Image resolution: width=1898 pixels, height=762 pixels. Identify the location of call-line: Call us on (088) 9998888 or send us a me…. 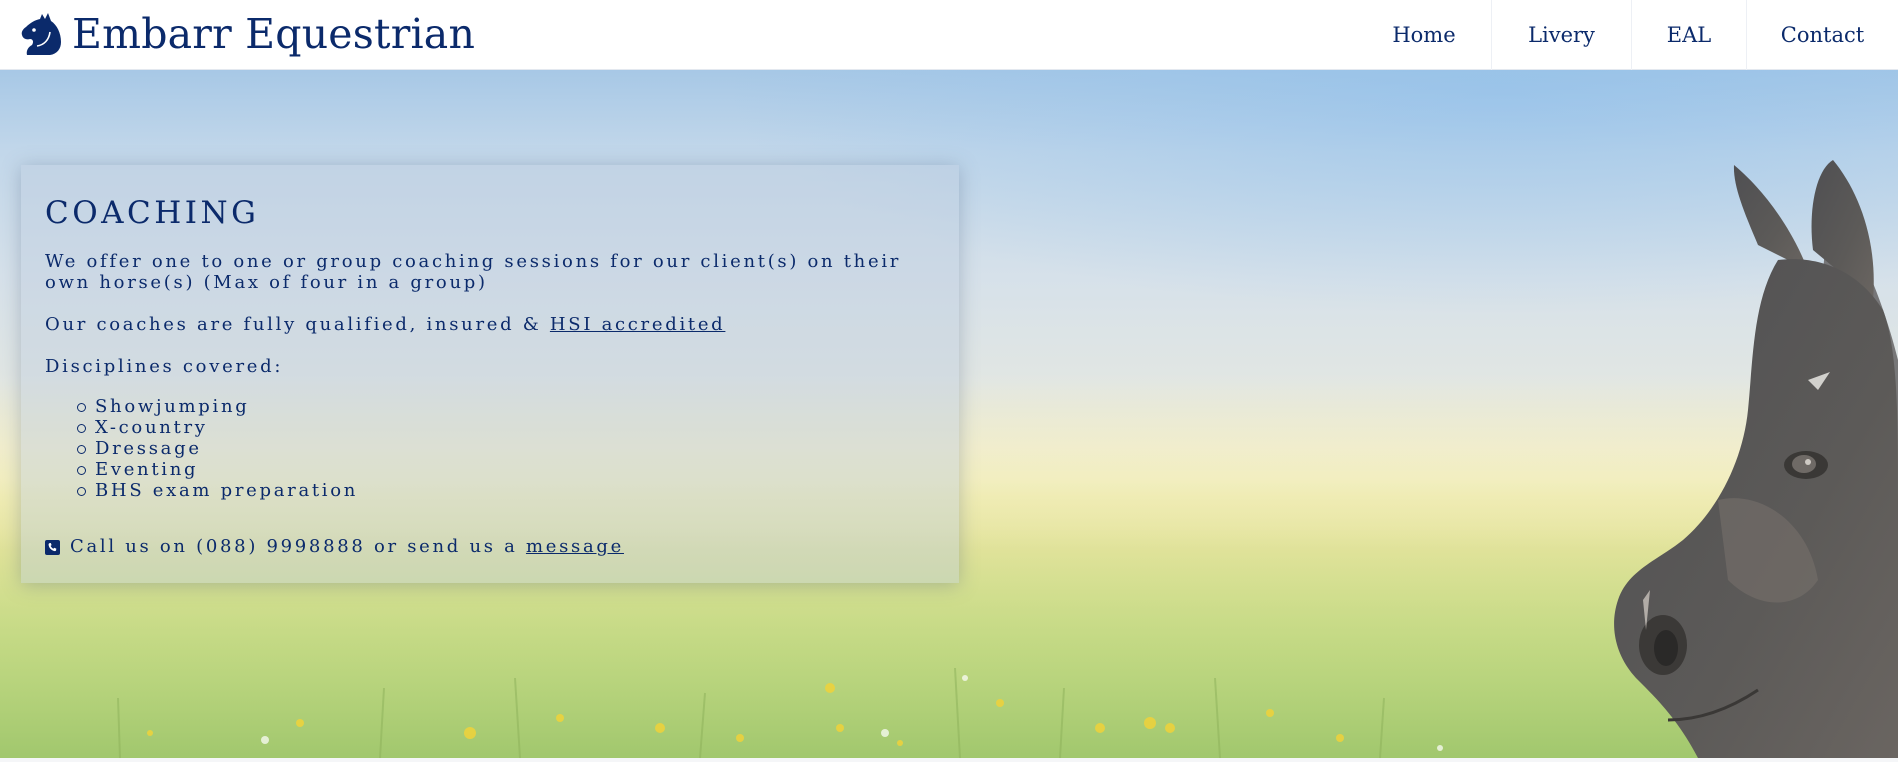
(490, 547).